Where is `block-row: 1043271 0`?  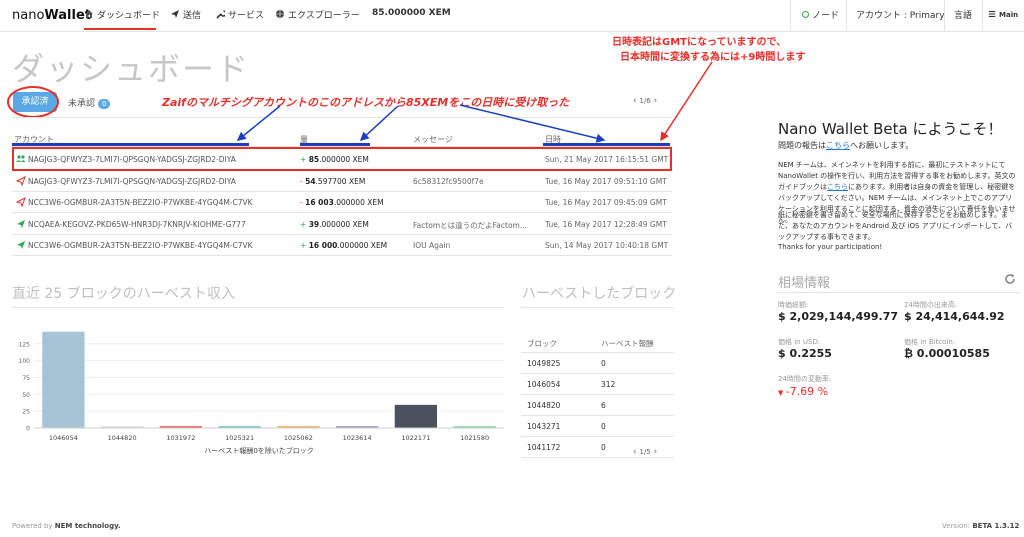
block-row: 1043271 0 is located at coordinates (597, 426).